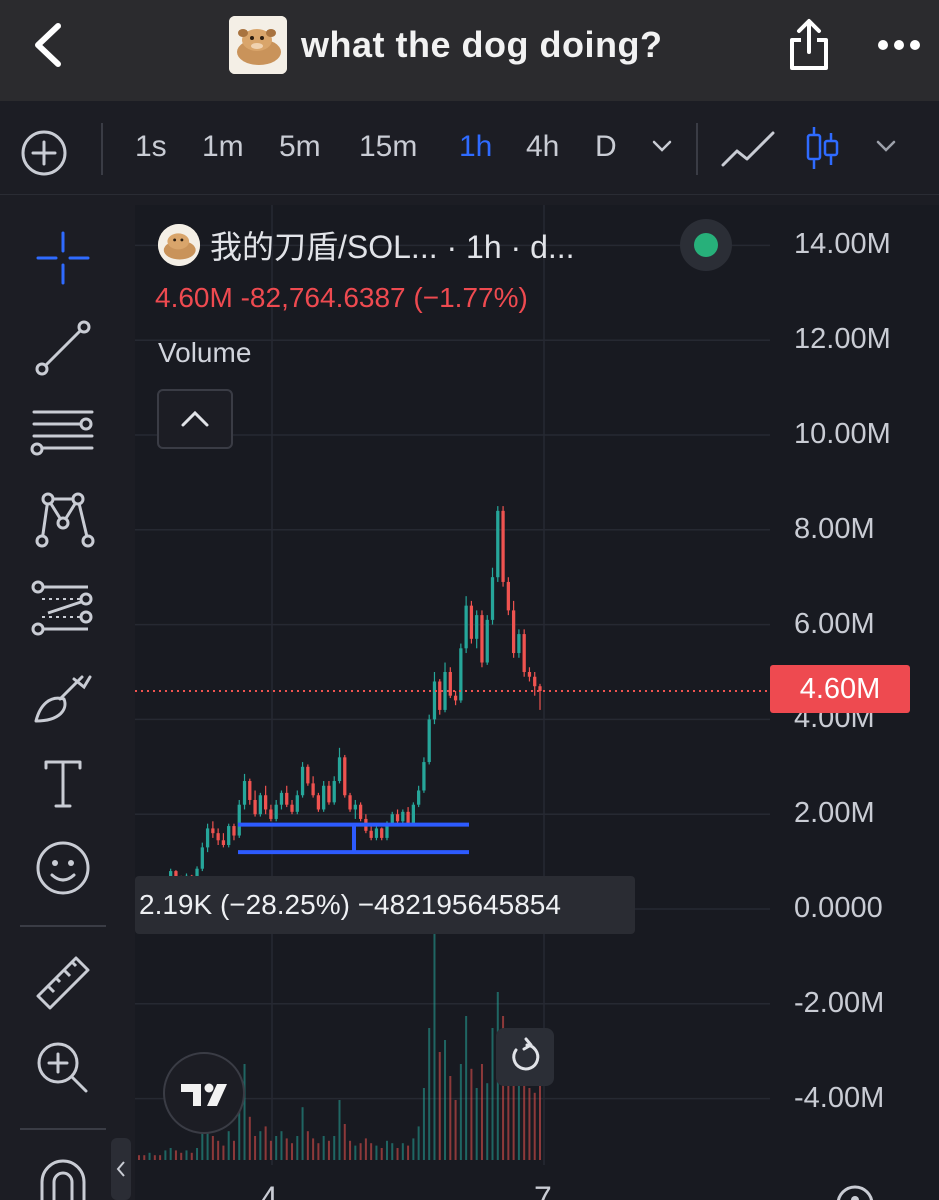 This screenshot has width=939, height=1200. Describe the element at coordinates (840, 689) in the screenshot. I see `last-price-badge: 4.60M` at that location.